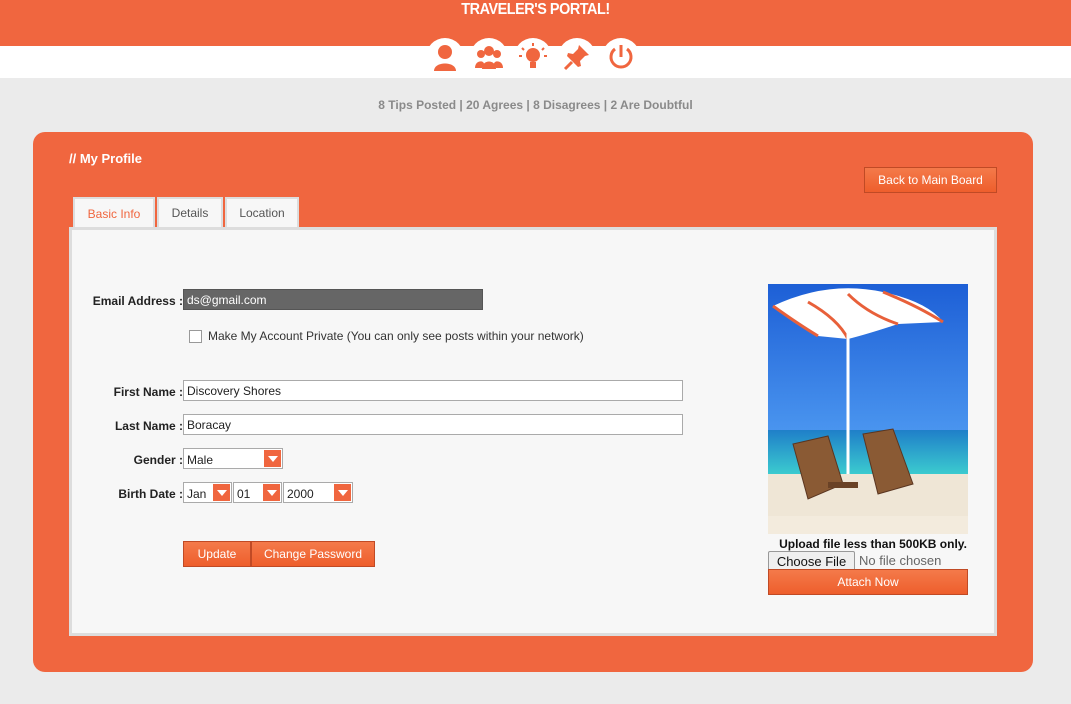 This screenshot has height=704, width=1071. I want to click on update-button: Update, so click(217, 554).